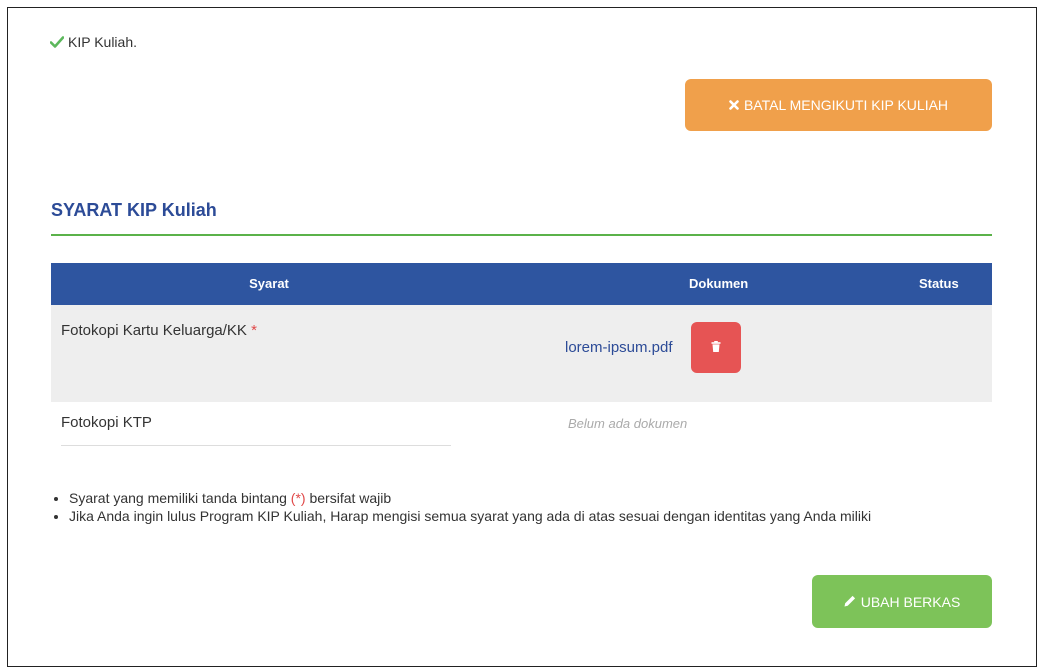 The height and width of the screenshot is (667, 1043). What do you see at coordinates (628, 423) in the screenshot?
I see `no-document-text: Belum ada dokumen` at bounding box center [628, 423].